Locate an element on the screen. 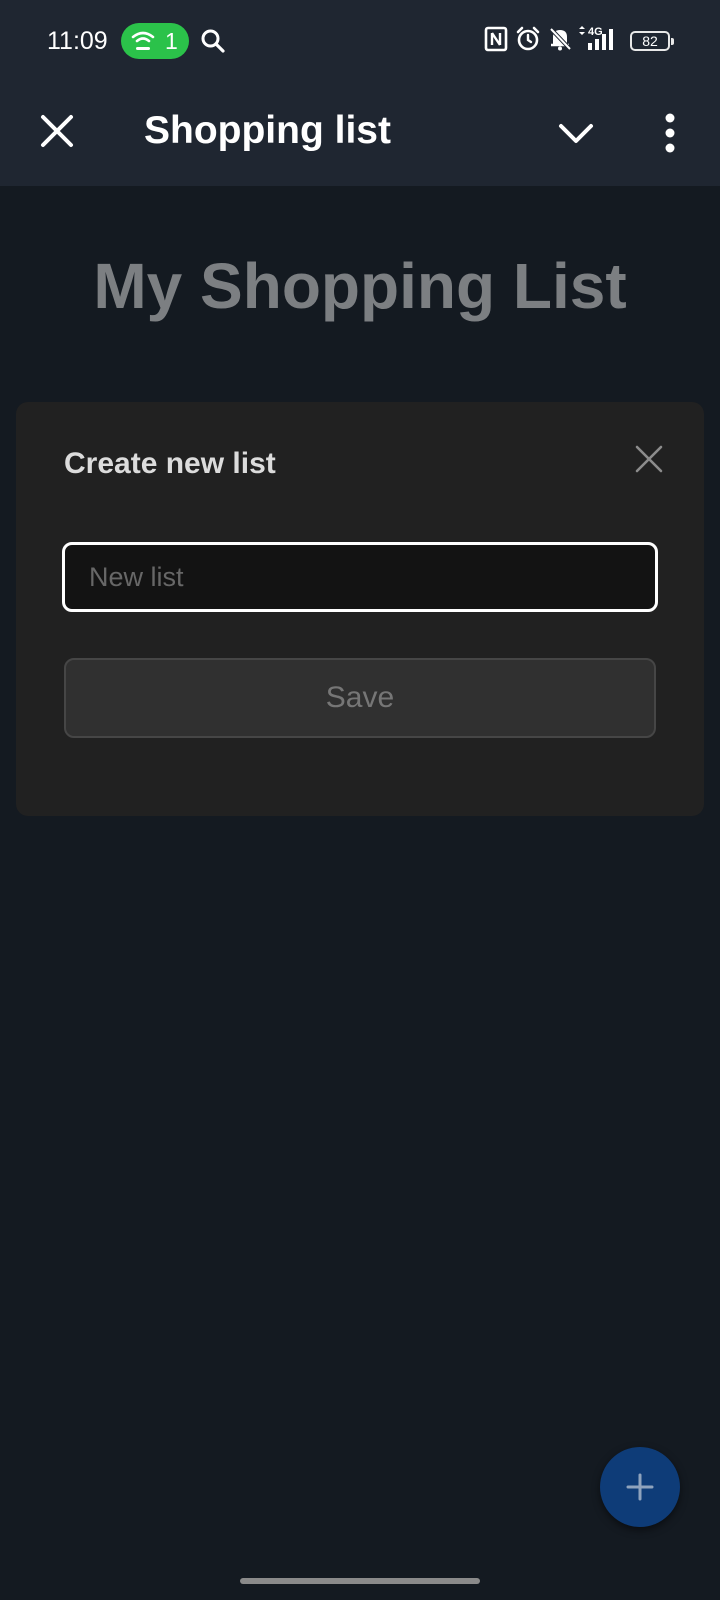 The width and height of the screenshot is (720, 1600). hotspot-count: 1 is located at coordinates (171, 41).